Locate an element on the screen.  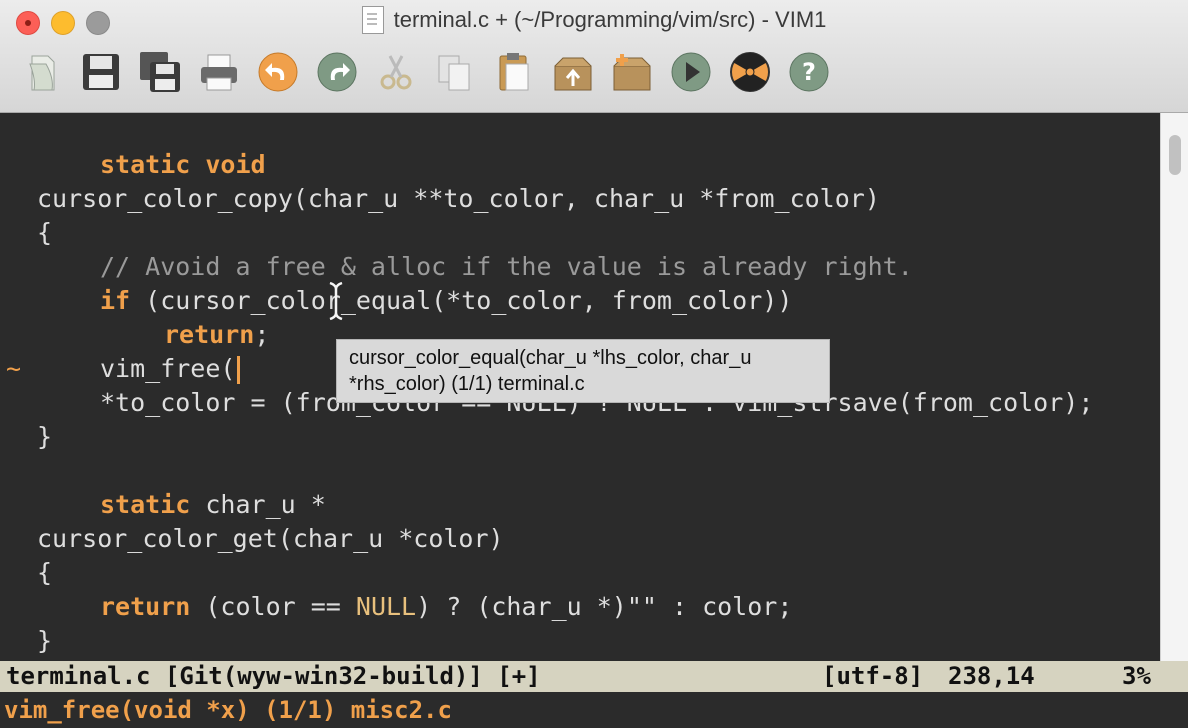
save-icon is located at coordinates (101, 72).